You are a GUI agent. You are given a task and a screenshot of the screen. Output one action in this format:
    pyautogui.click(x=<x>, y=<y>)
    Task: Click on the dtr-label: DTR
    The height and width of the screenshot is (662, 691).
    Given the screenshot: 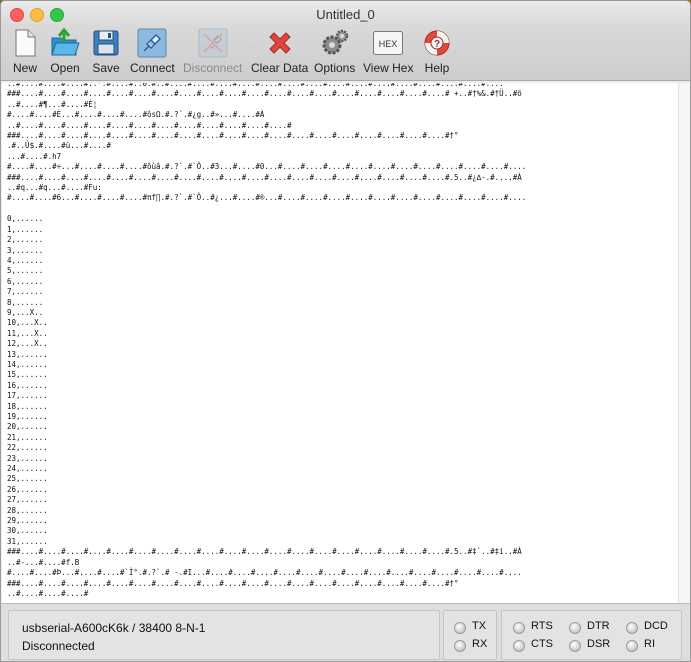 What is the action you would take?
    pyautogui.click(x=598, y=626)
    